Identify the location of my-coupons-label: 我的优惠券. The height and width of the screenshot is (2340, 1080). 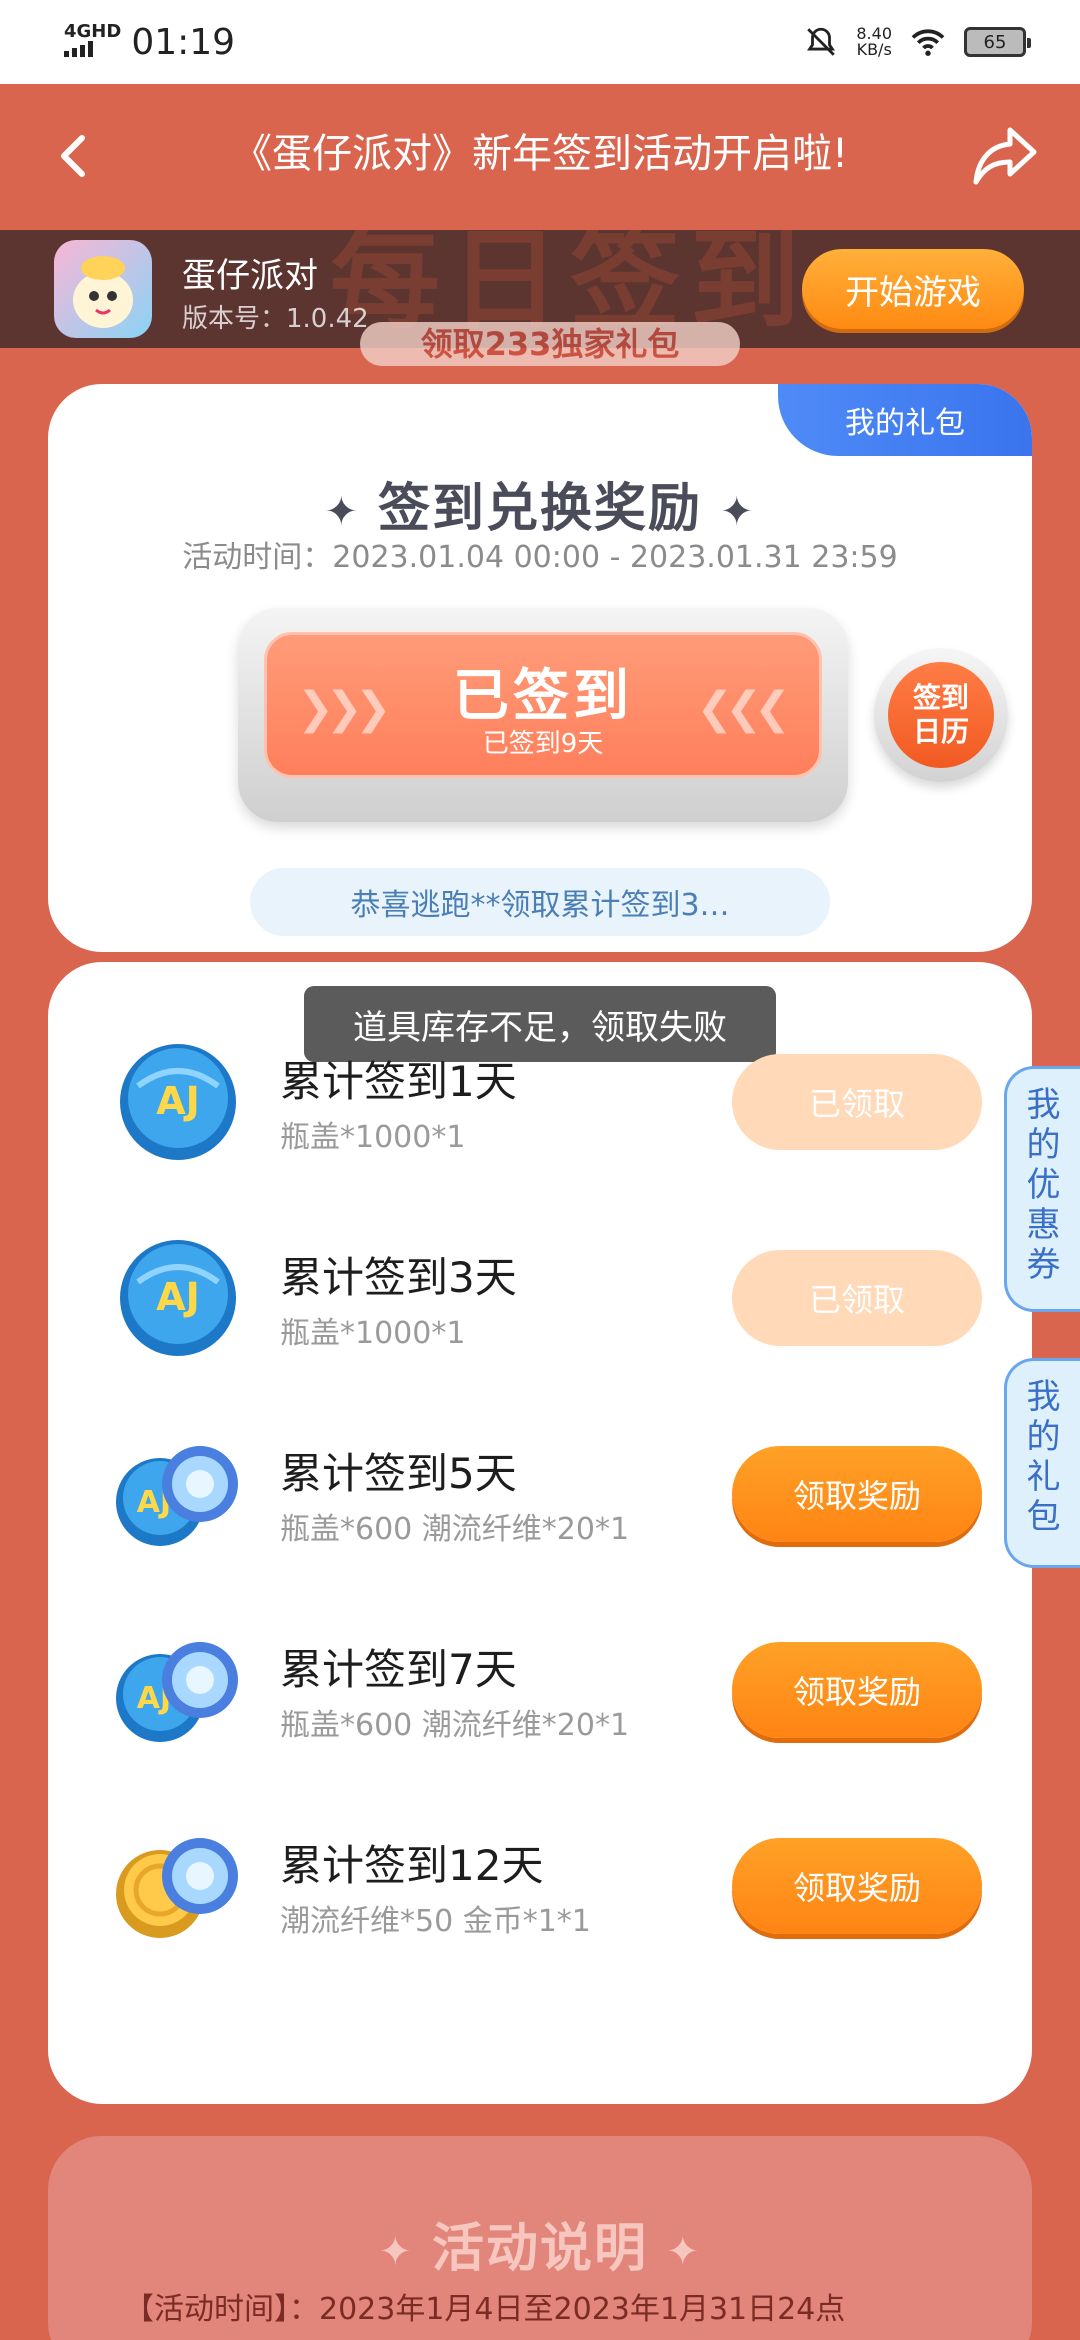
(1043, 1185).